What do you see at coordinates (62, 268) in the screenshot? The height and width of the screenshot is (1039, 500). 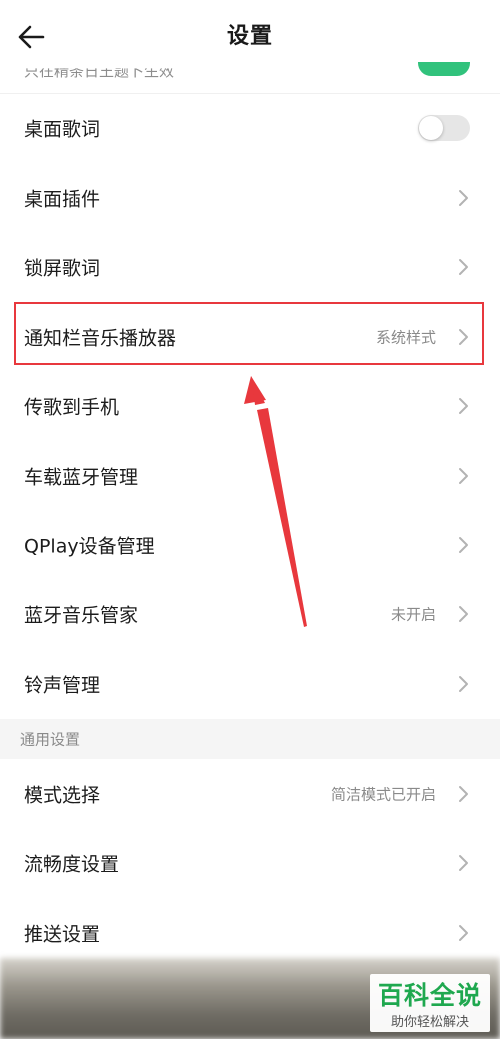 I see `row-label: 锁屏歌词` at bounding box center [62, 268].